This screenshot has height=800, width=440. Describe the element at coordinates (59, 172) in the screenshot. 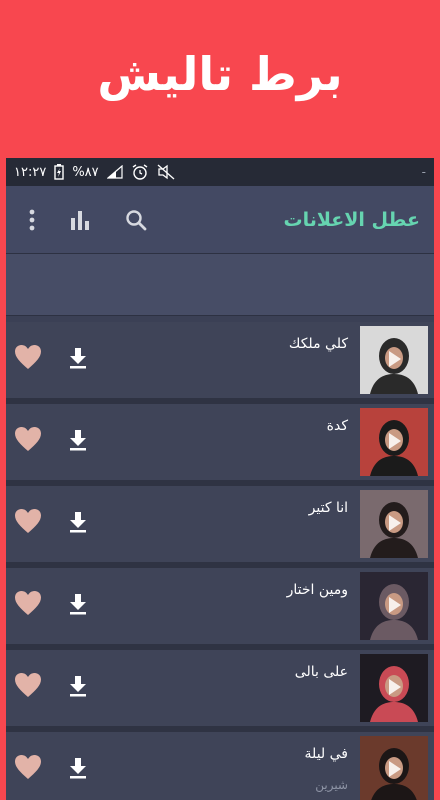

I see `battery-charging-icon` at that location.